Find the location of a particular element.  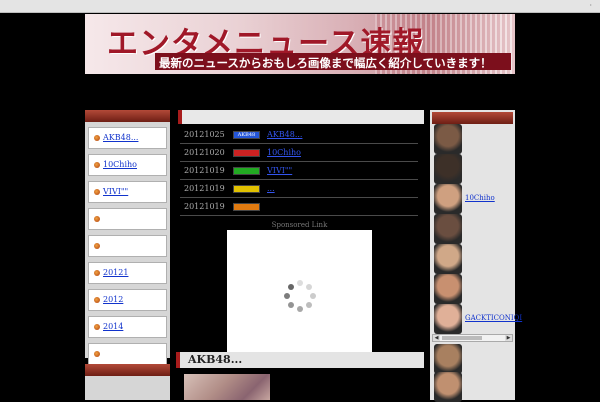

sidebar-item: VIVI"" is located at coordinates (127, 192).